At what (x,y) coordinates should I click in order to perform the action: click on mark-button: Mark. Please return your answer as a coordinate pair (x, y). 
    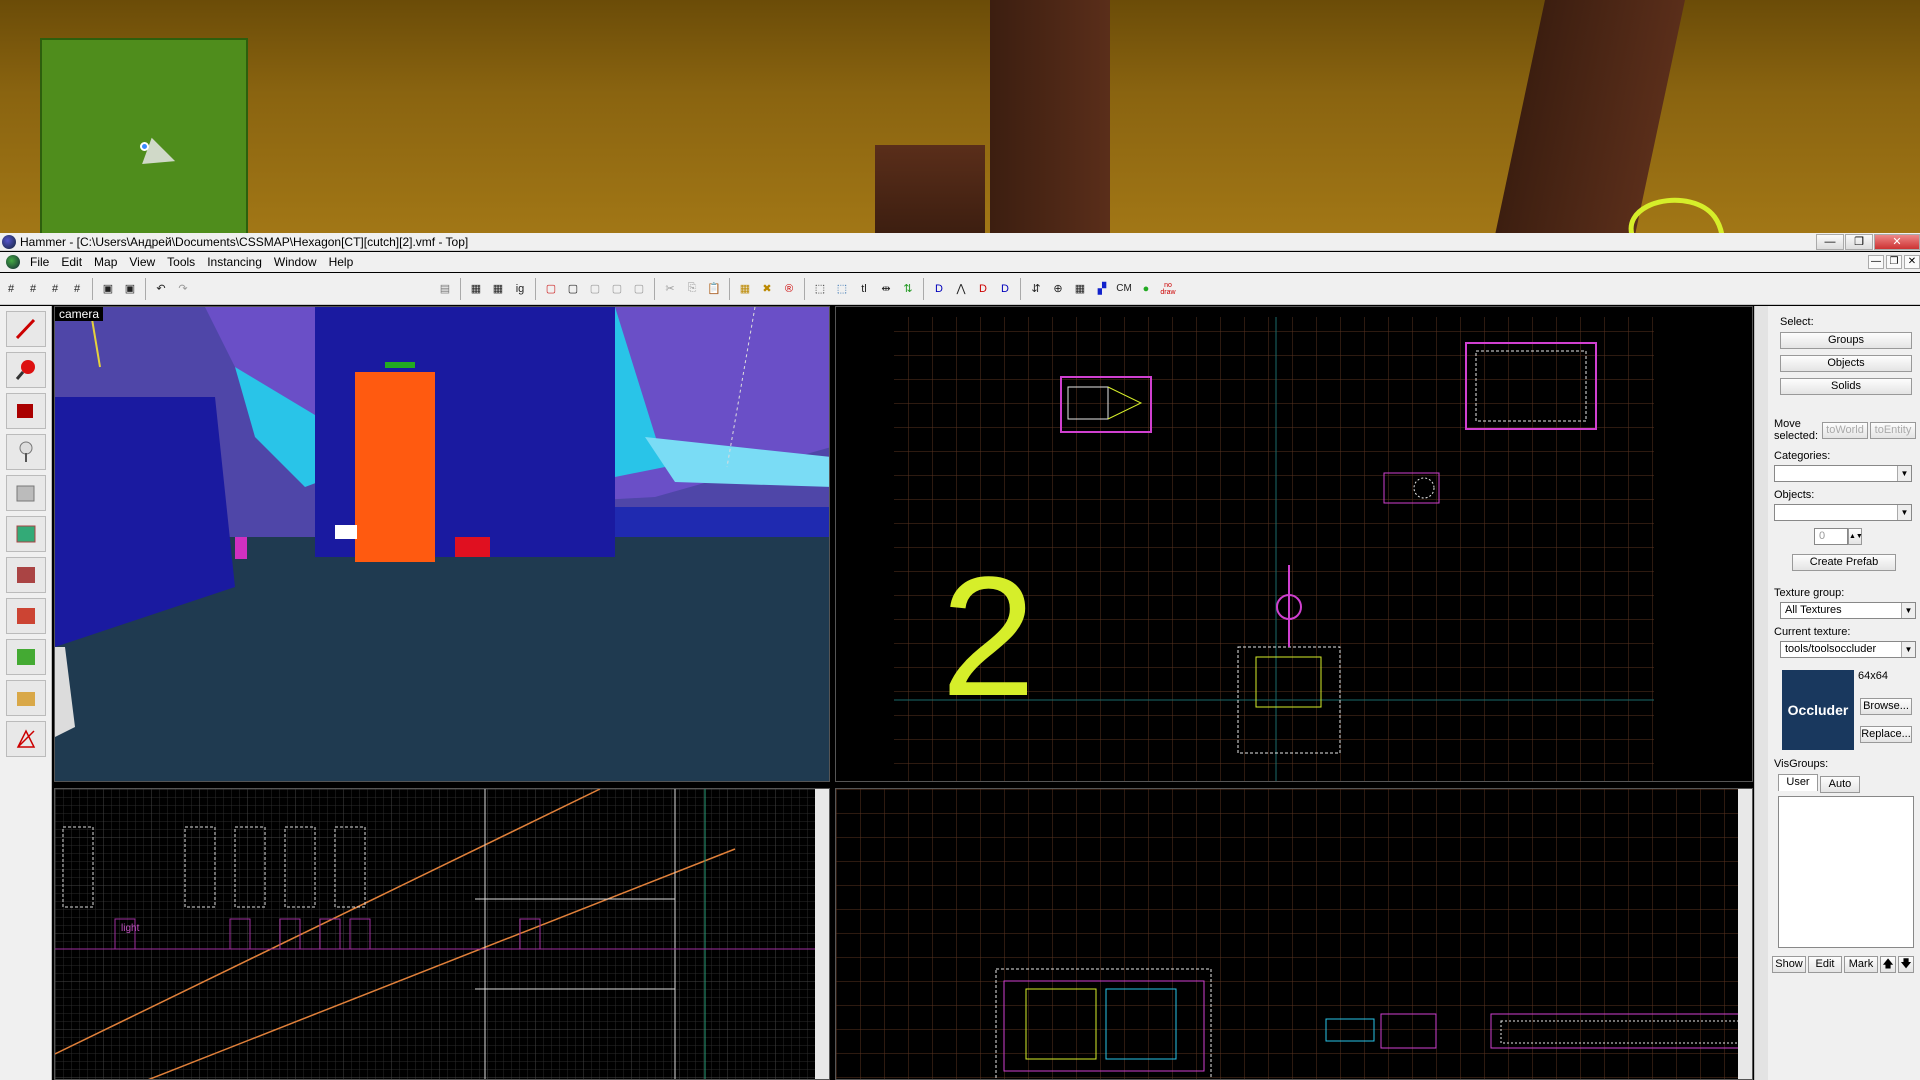
    Looking at the image, I should click on (1861, 964).